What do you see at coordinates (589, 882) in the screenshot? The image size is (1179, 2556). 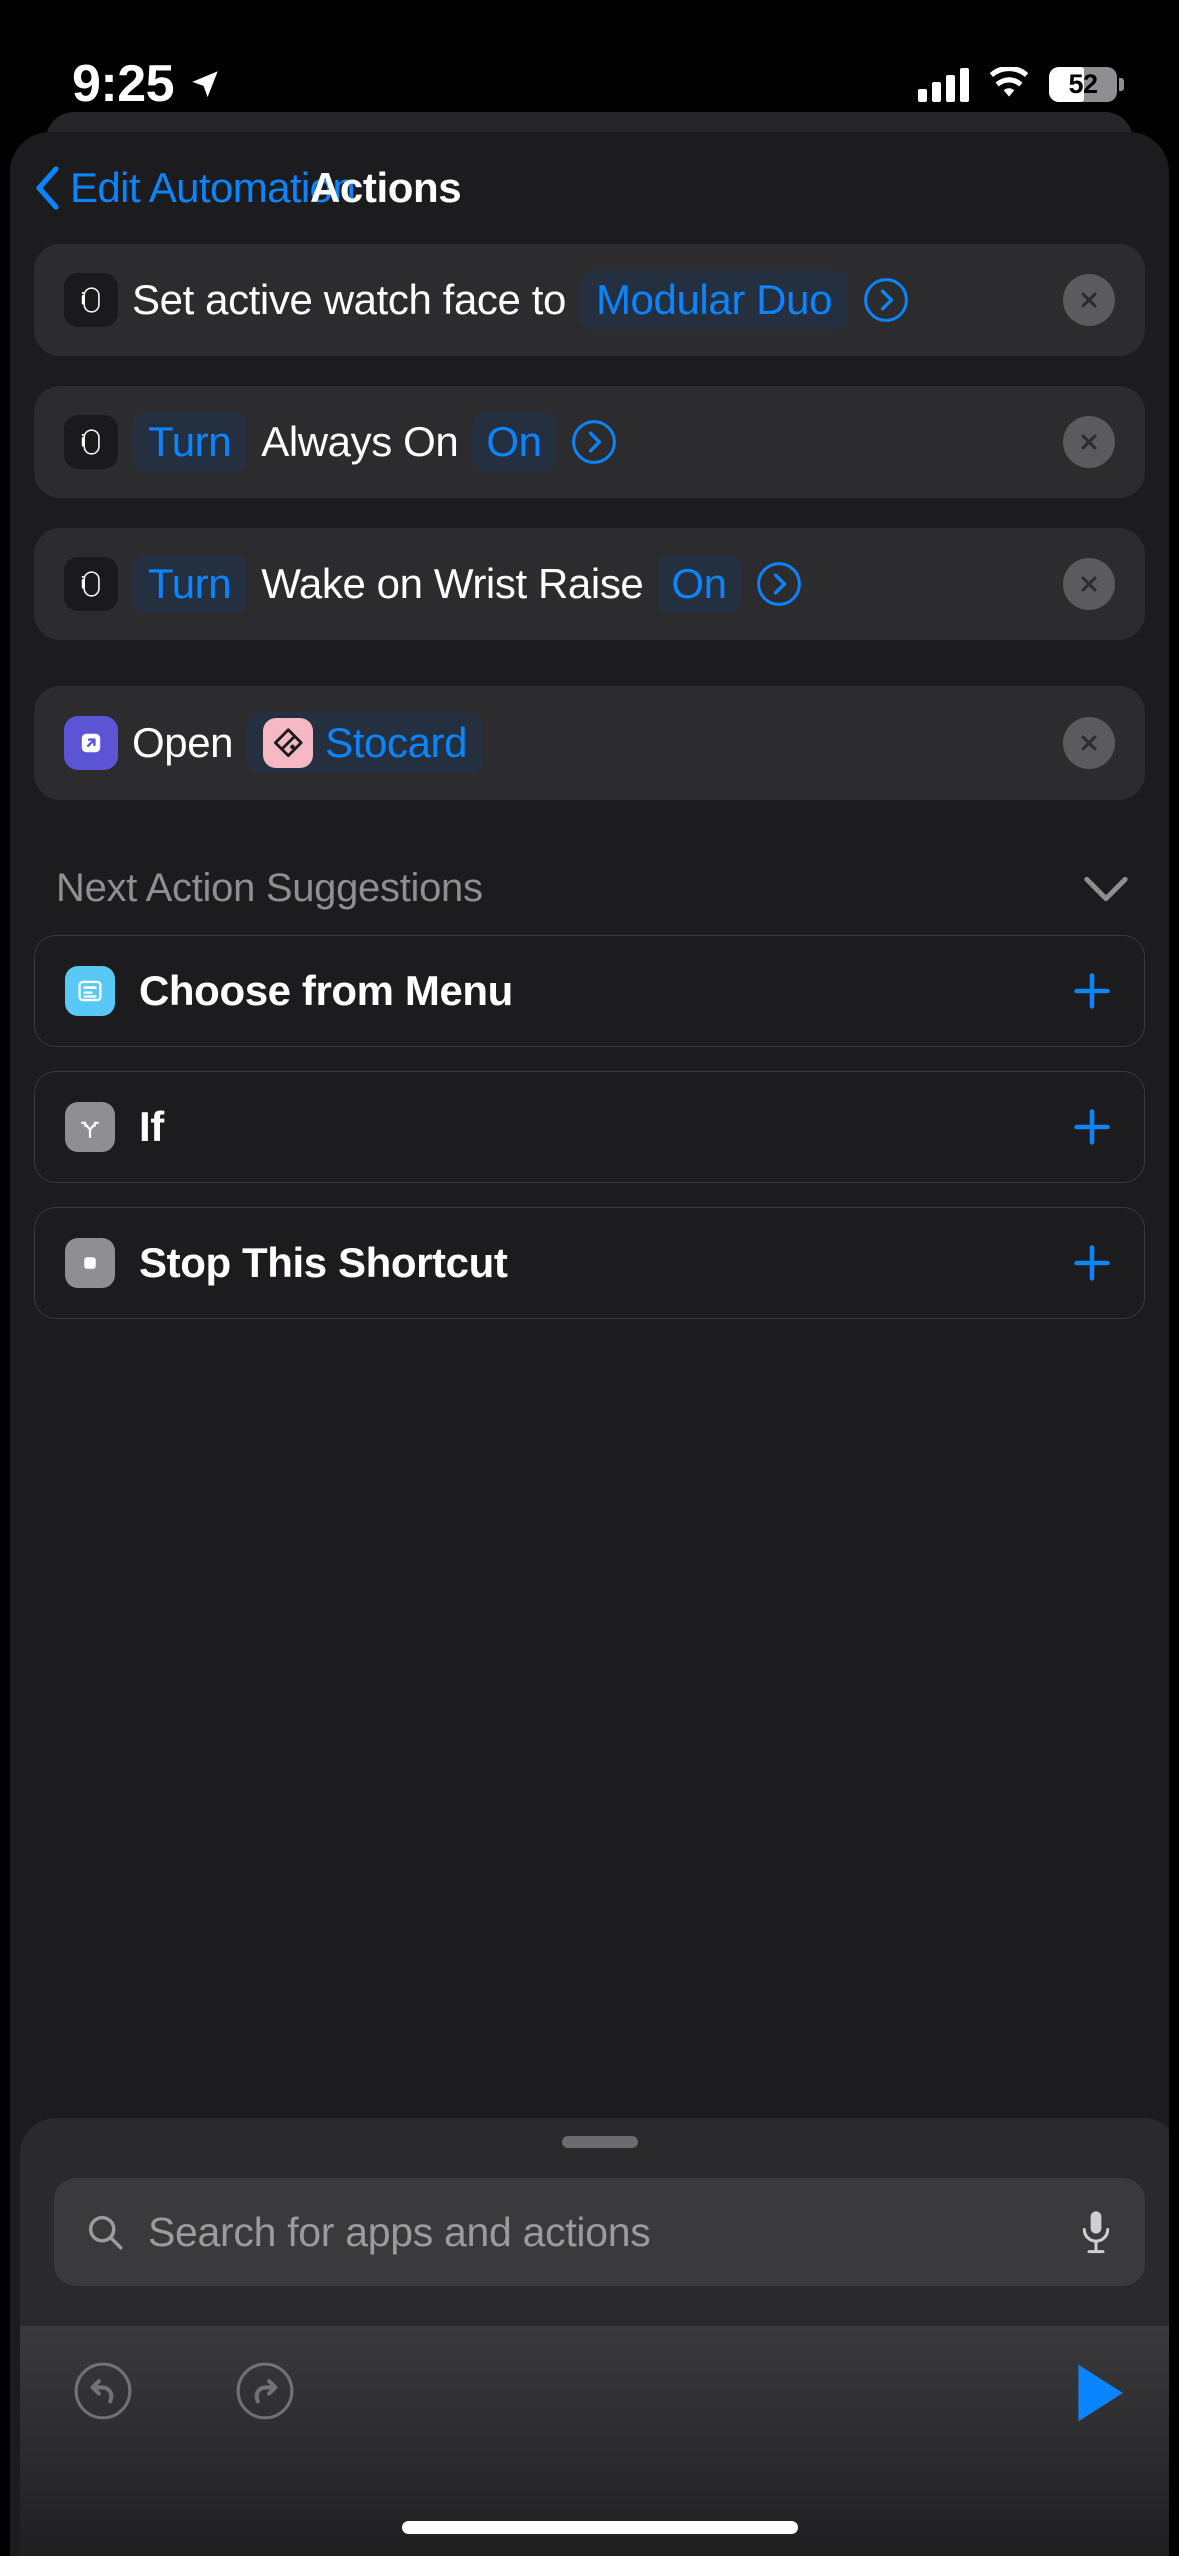 I see `next-action-suggestions-header: Next Action Suggestions` at bounding box center [589, 882].